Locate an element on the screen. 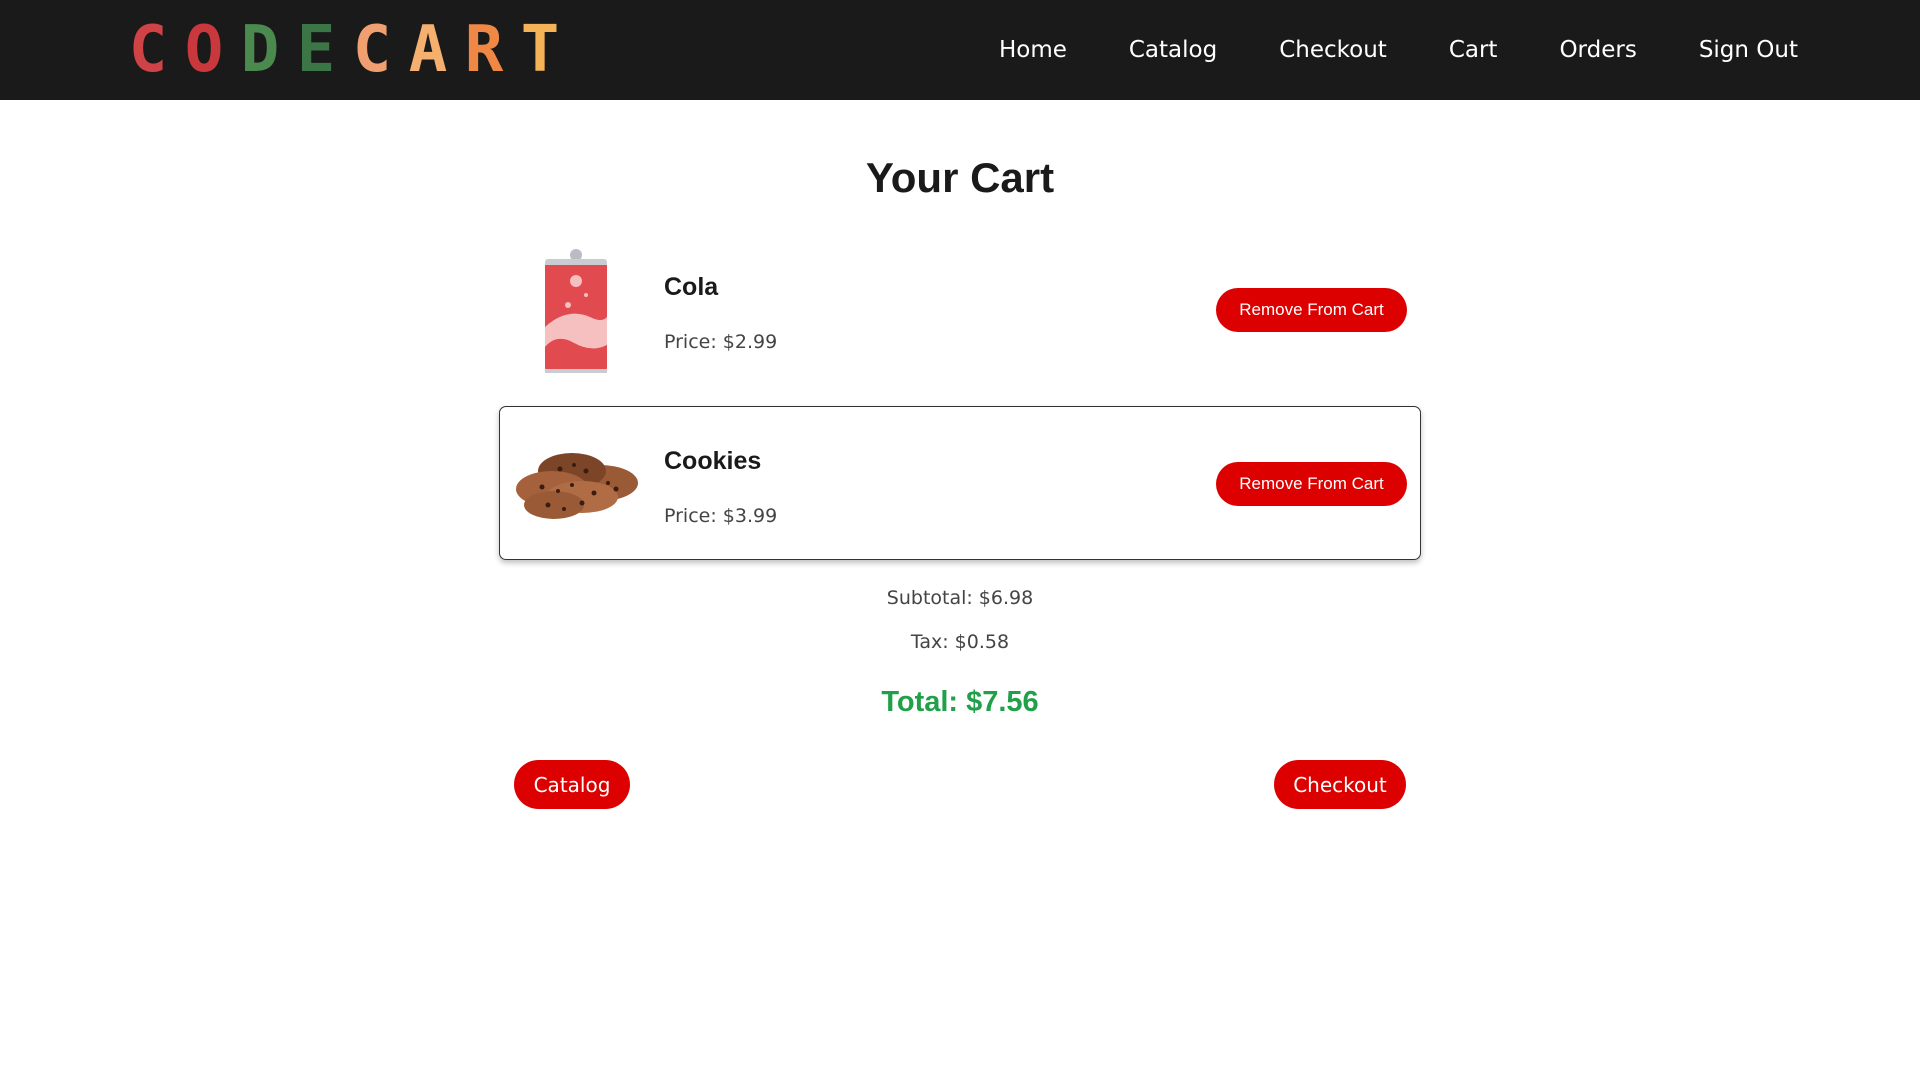  logo-letter: O is located at coordinates (204, 50).